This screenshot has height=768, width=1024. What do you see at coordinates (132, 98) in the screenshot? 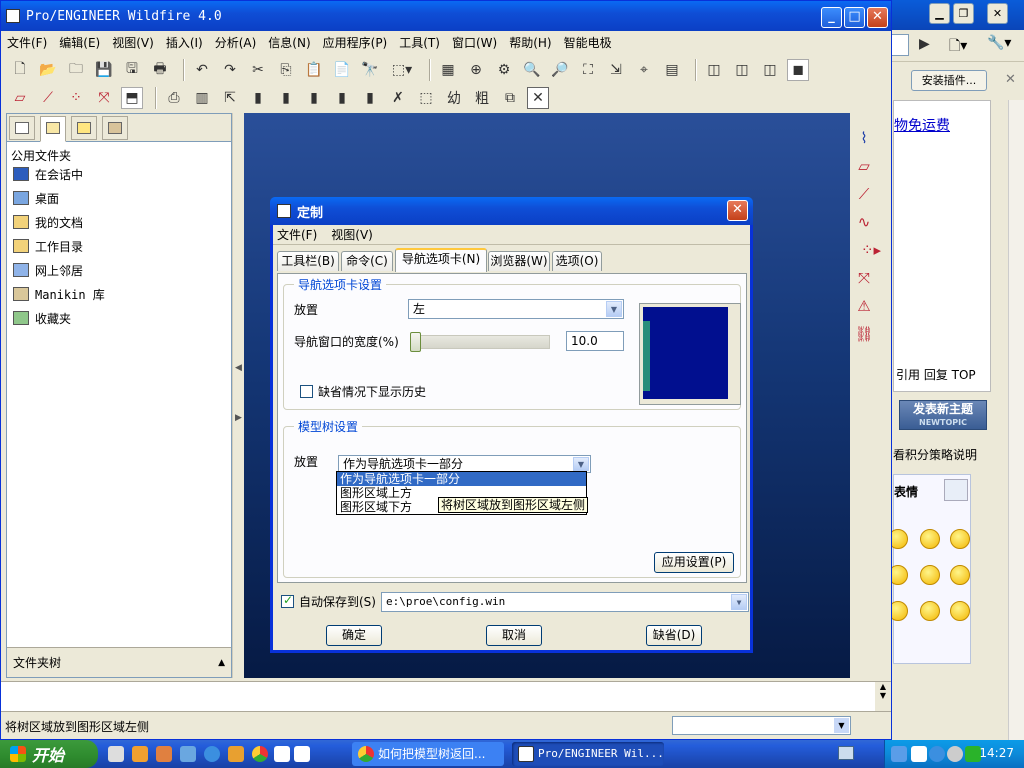
I see `annotation-display-icon: ⬒` at bounding box center [132, 98].